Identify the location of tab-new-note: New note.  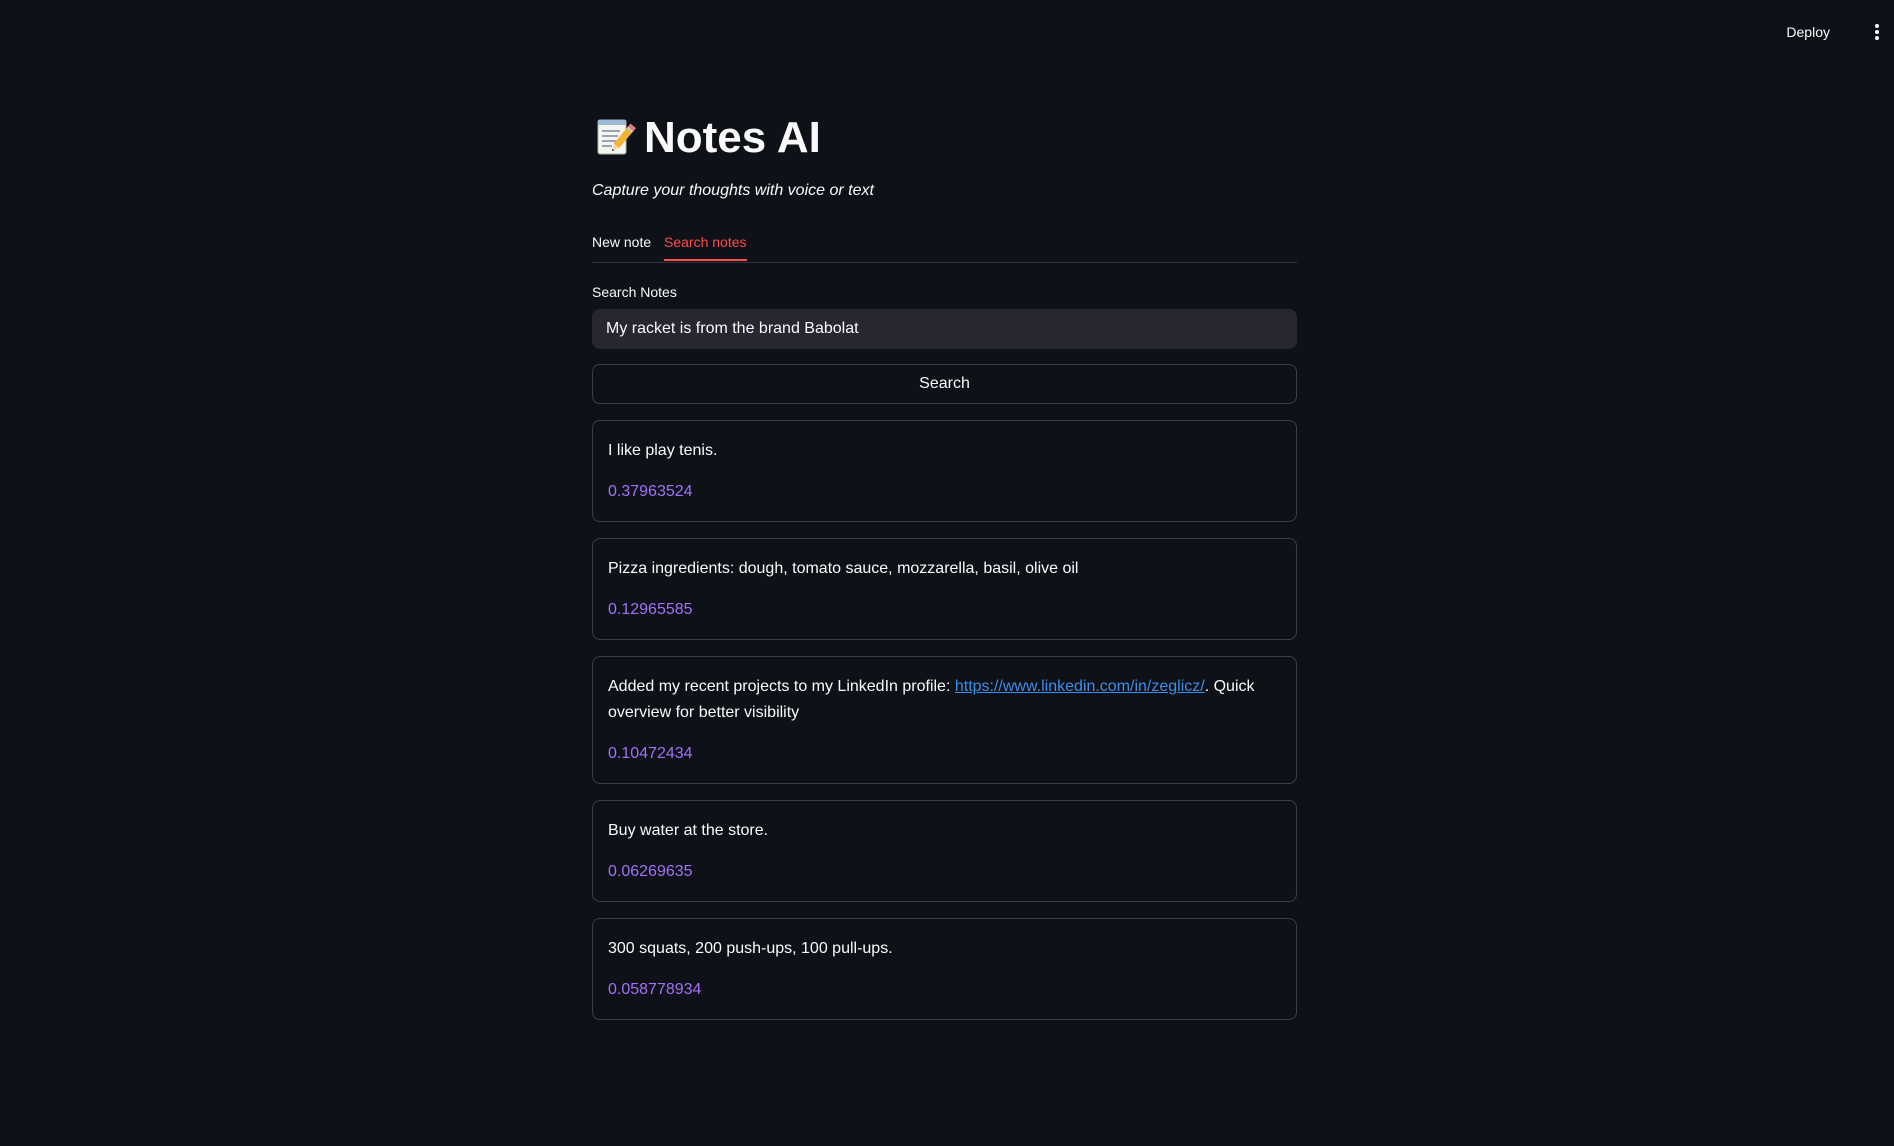
(621, 247).